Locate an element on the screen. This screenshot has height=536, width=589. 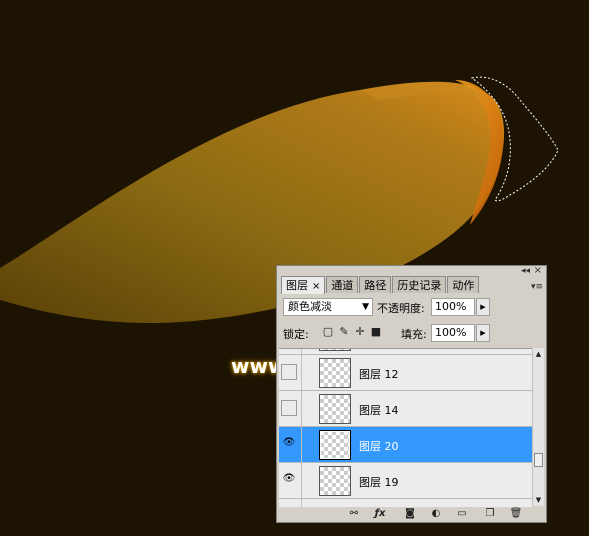
lock-position-icon: ✛ is located at coordinates (360, 332).